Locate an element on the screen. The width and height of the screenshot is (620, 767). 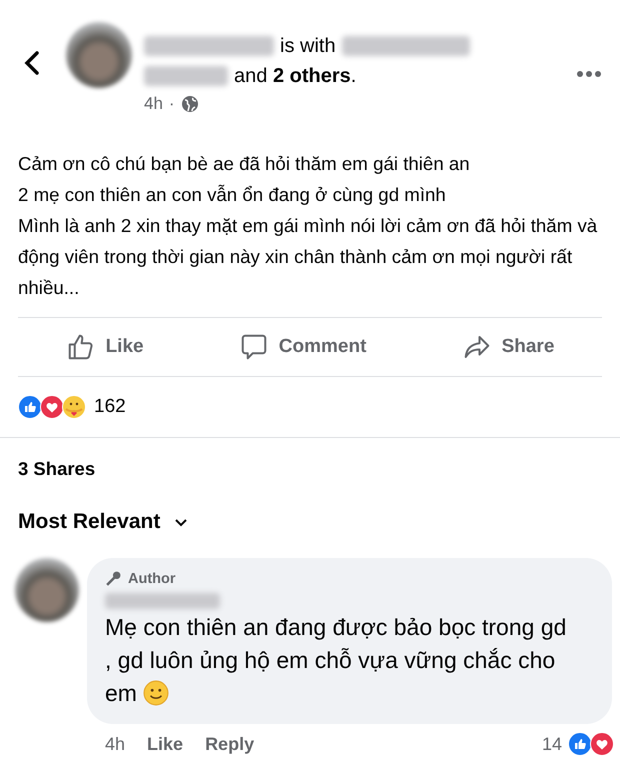
microphone-icon is located at coordinates (113, 578).